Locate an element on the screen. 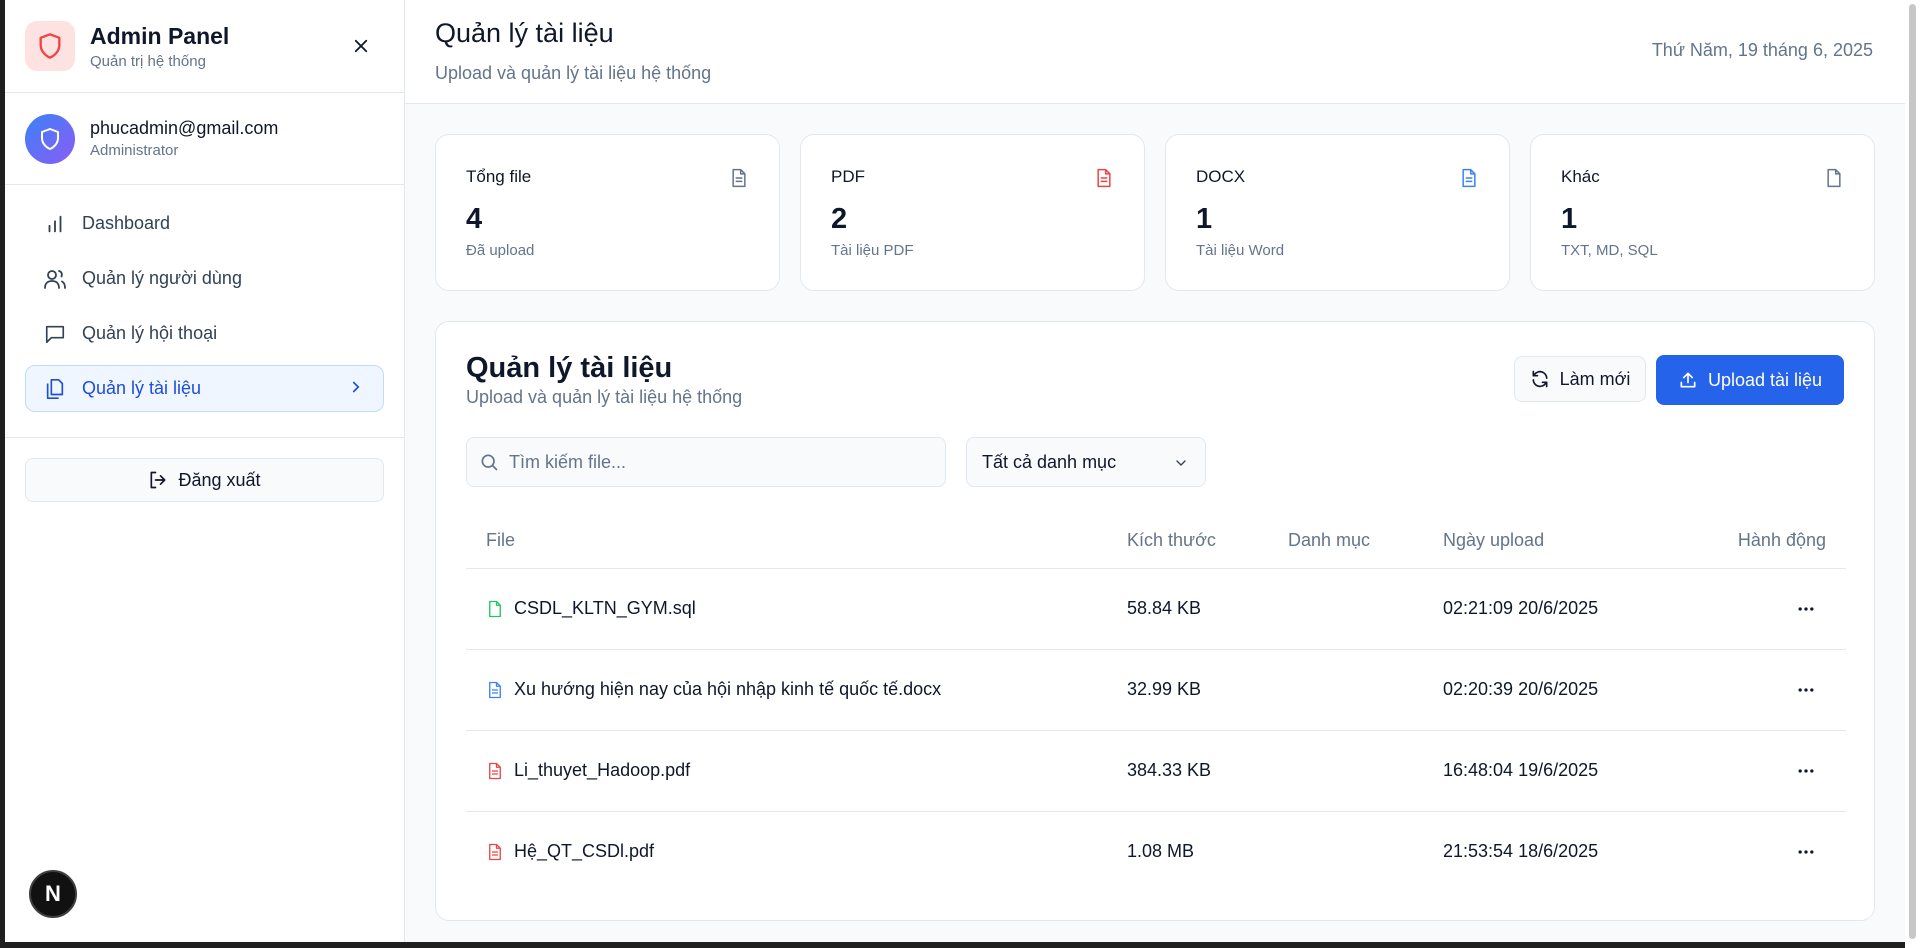  file-name: Hệ_QT_CSDl.pdf is located at coordinates (584, 851).